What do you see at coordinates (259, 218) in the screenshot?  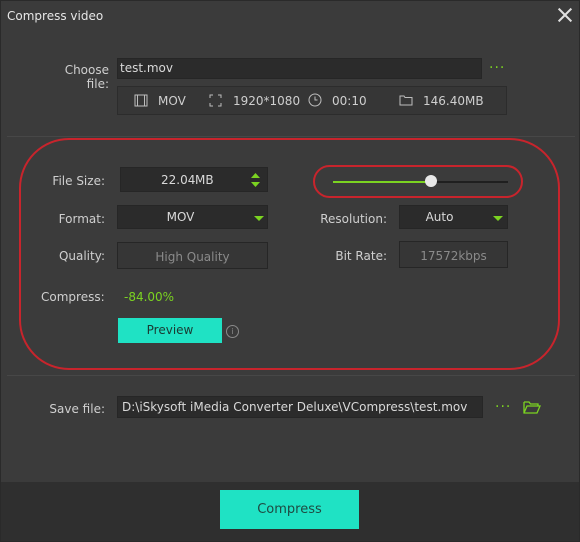 I see `format-chevron-down-icon` at bounding box center [259, 218].